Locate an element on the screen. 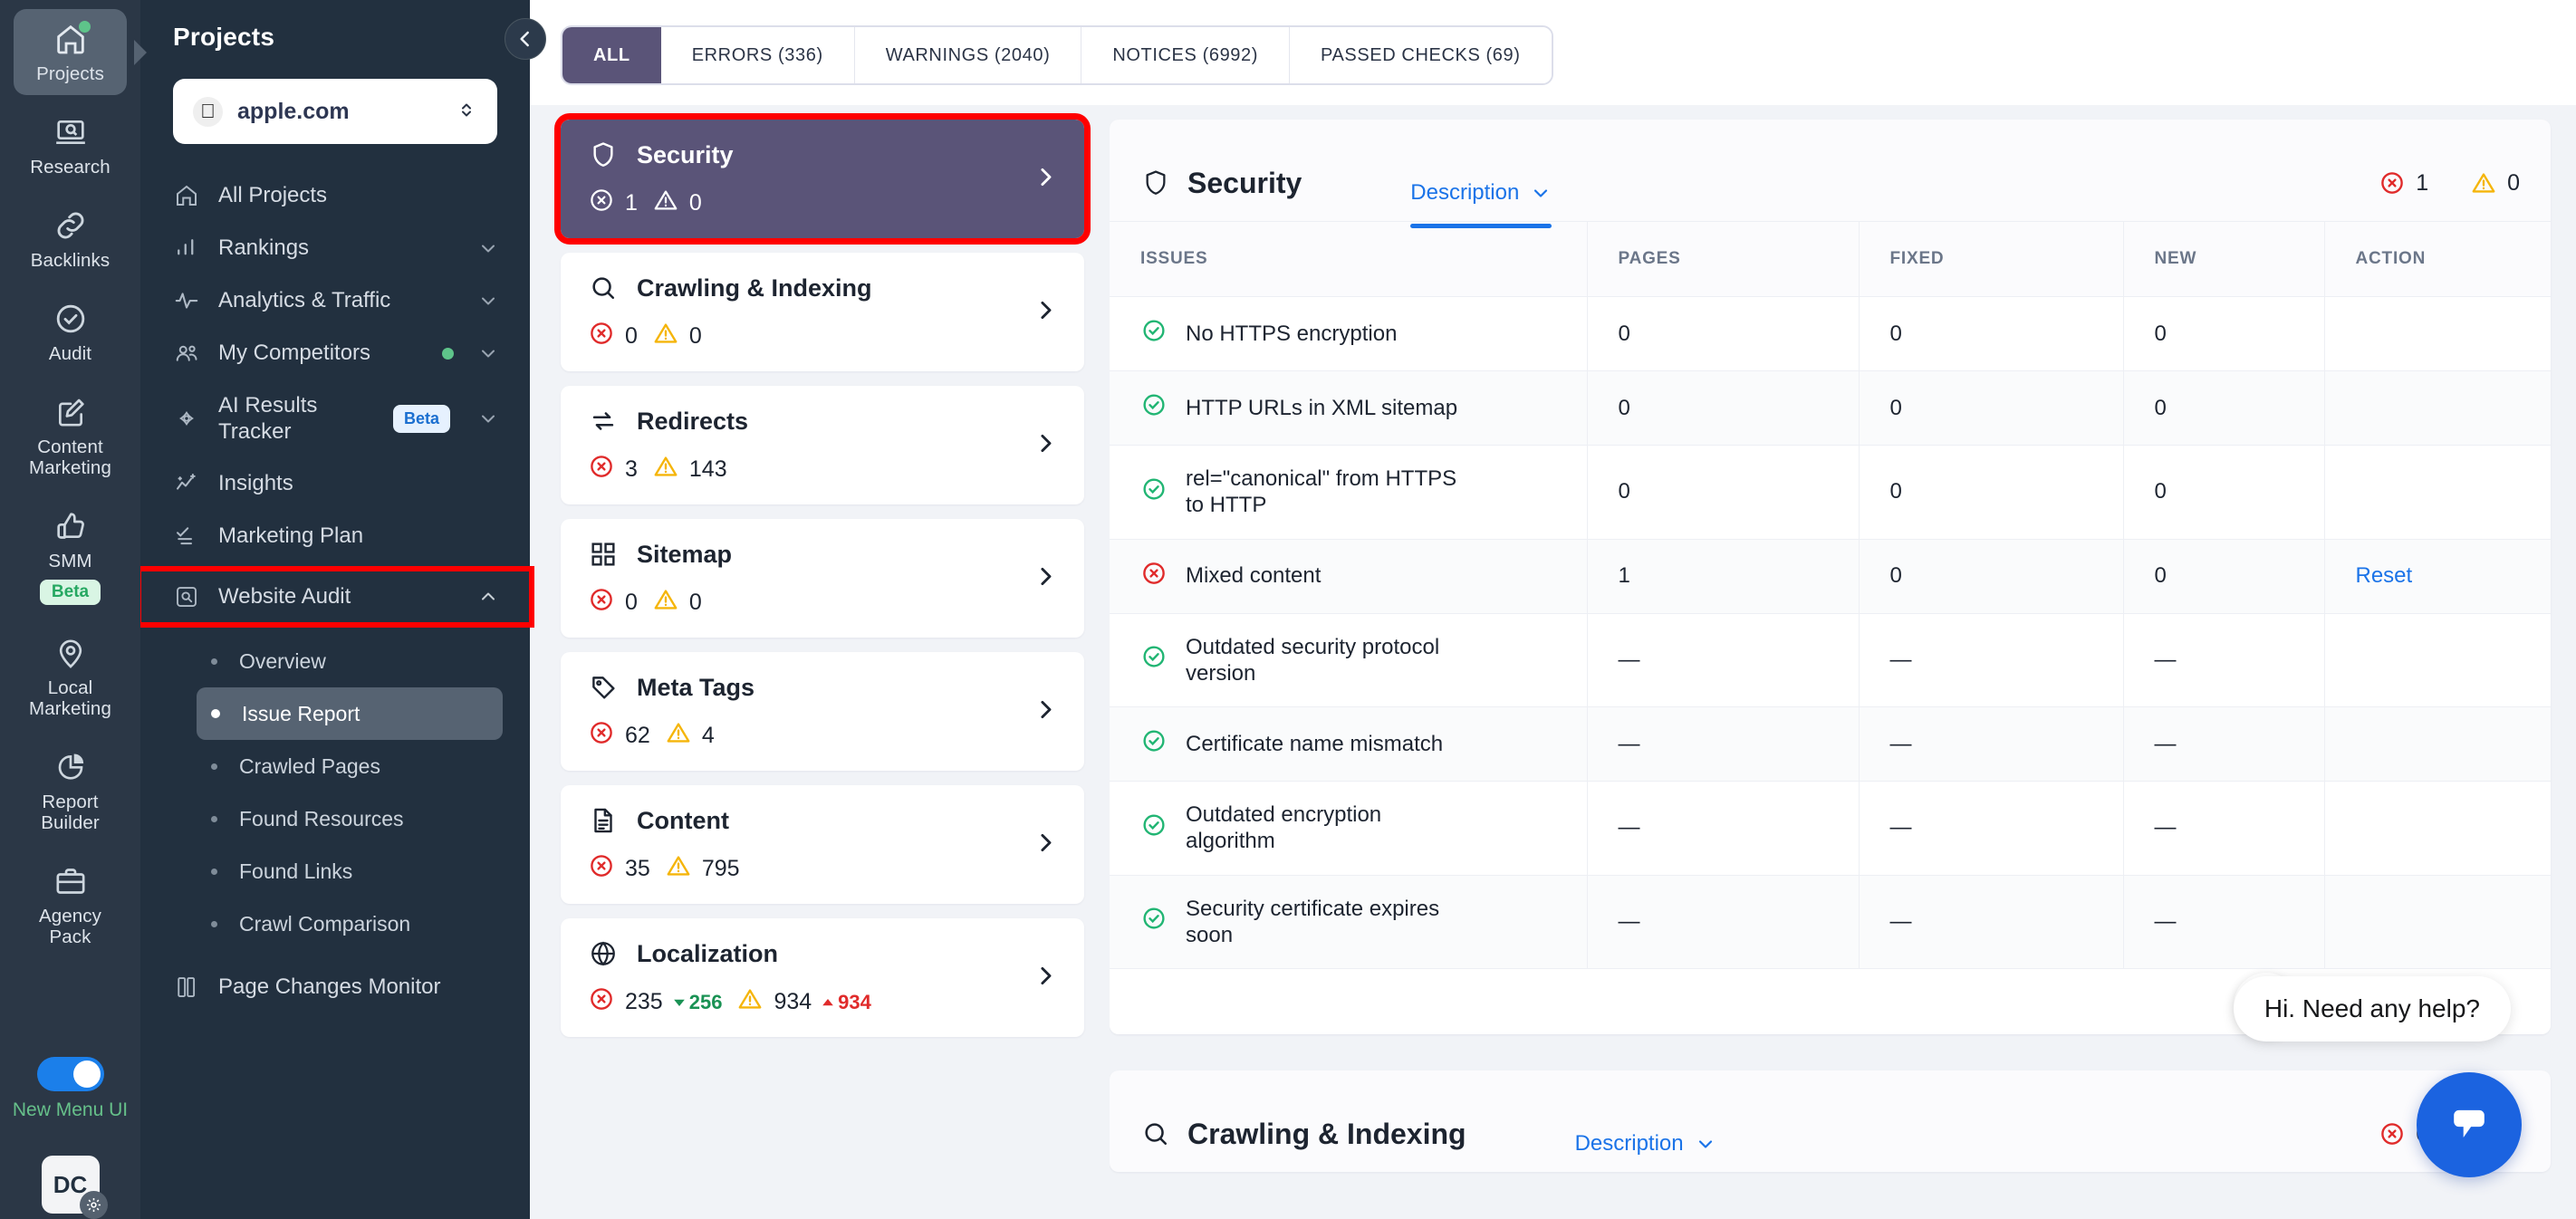  reset-link: Reset is located at coordinates (2384, 575).